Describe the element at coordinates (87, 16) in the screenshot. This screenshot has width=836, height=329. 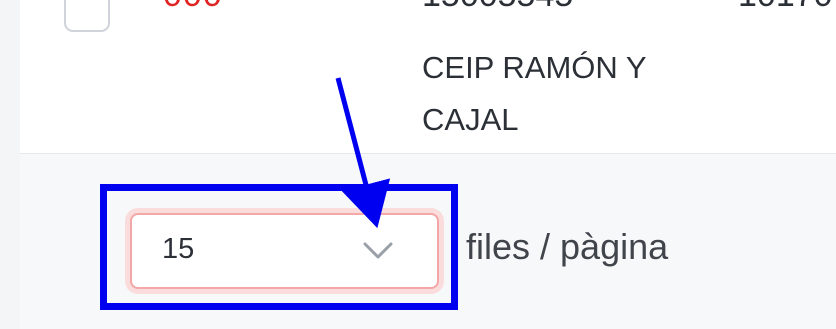
I see `row-checkbox` at that location.